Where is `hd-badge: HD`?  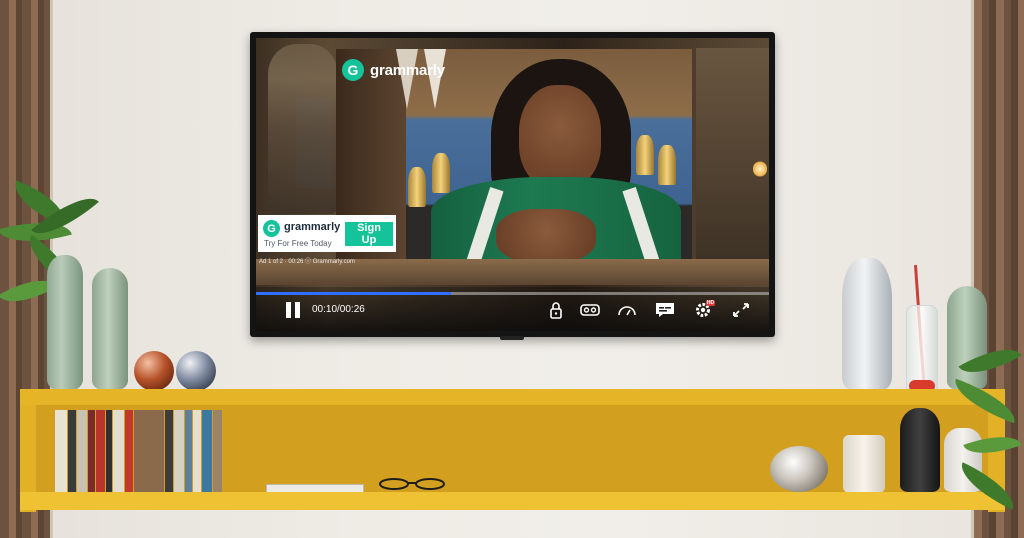
hd-badge: HD is located at coordinates (710, 303).